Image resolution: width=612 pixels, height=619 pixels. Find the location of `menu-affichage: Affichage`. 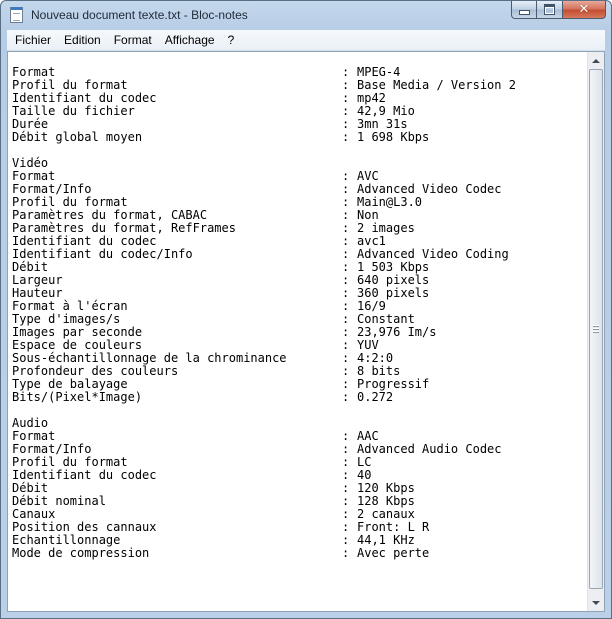

menu-affichage: Affichage is located at coordinates (190, 40).